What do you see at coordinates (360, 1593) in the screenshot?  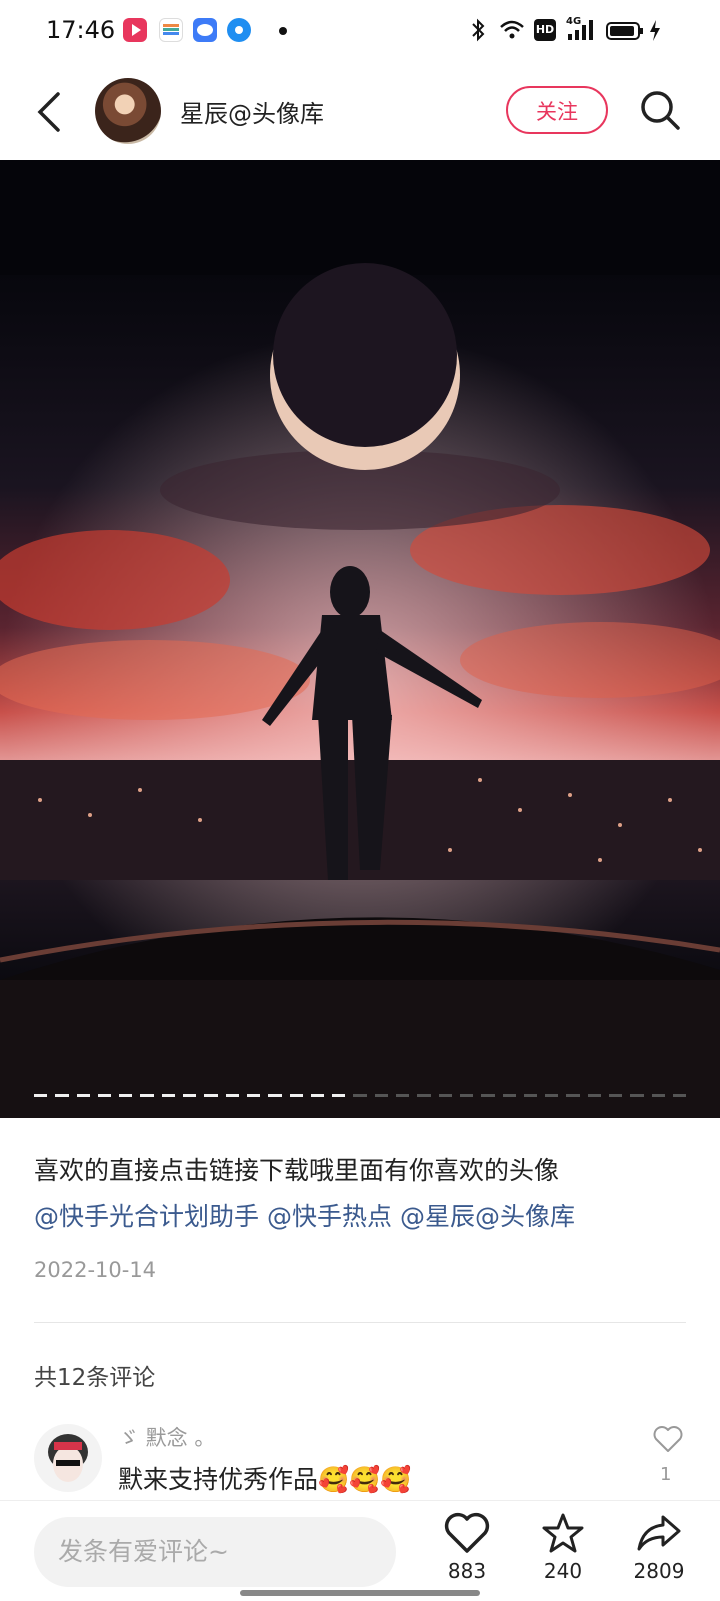 I see `home-indicator` at bounding box center [360, 1593].